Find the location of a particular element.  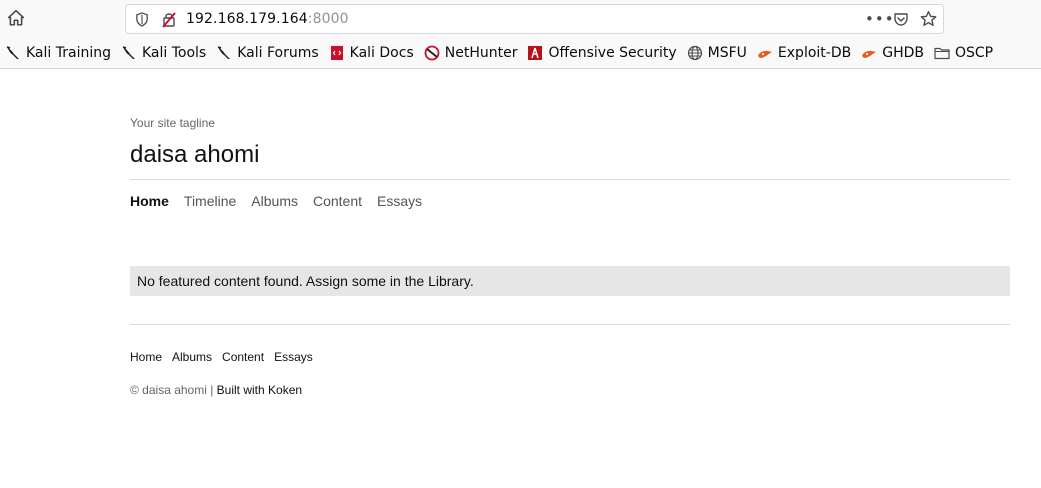

bookmark-label: Kali Docs is located at coordinates (381, 53).